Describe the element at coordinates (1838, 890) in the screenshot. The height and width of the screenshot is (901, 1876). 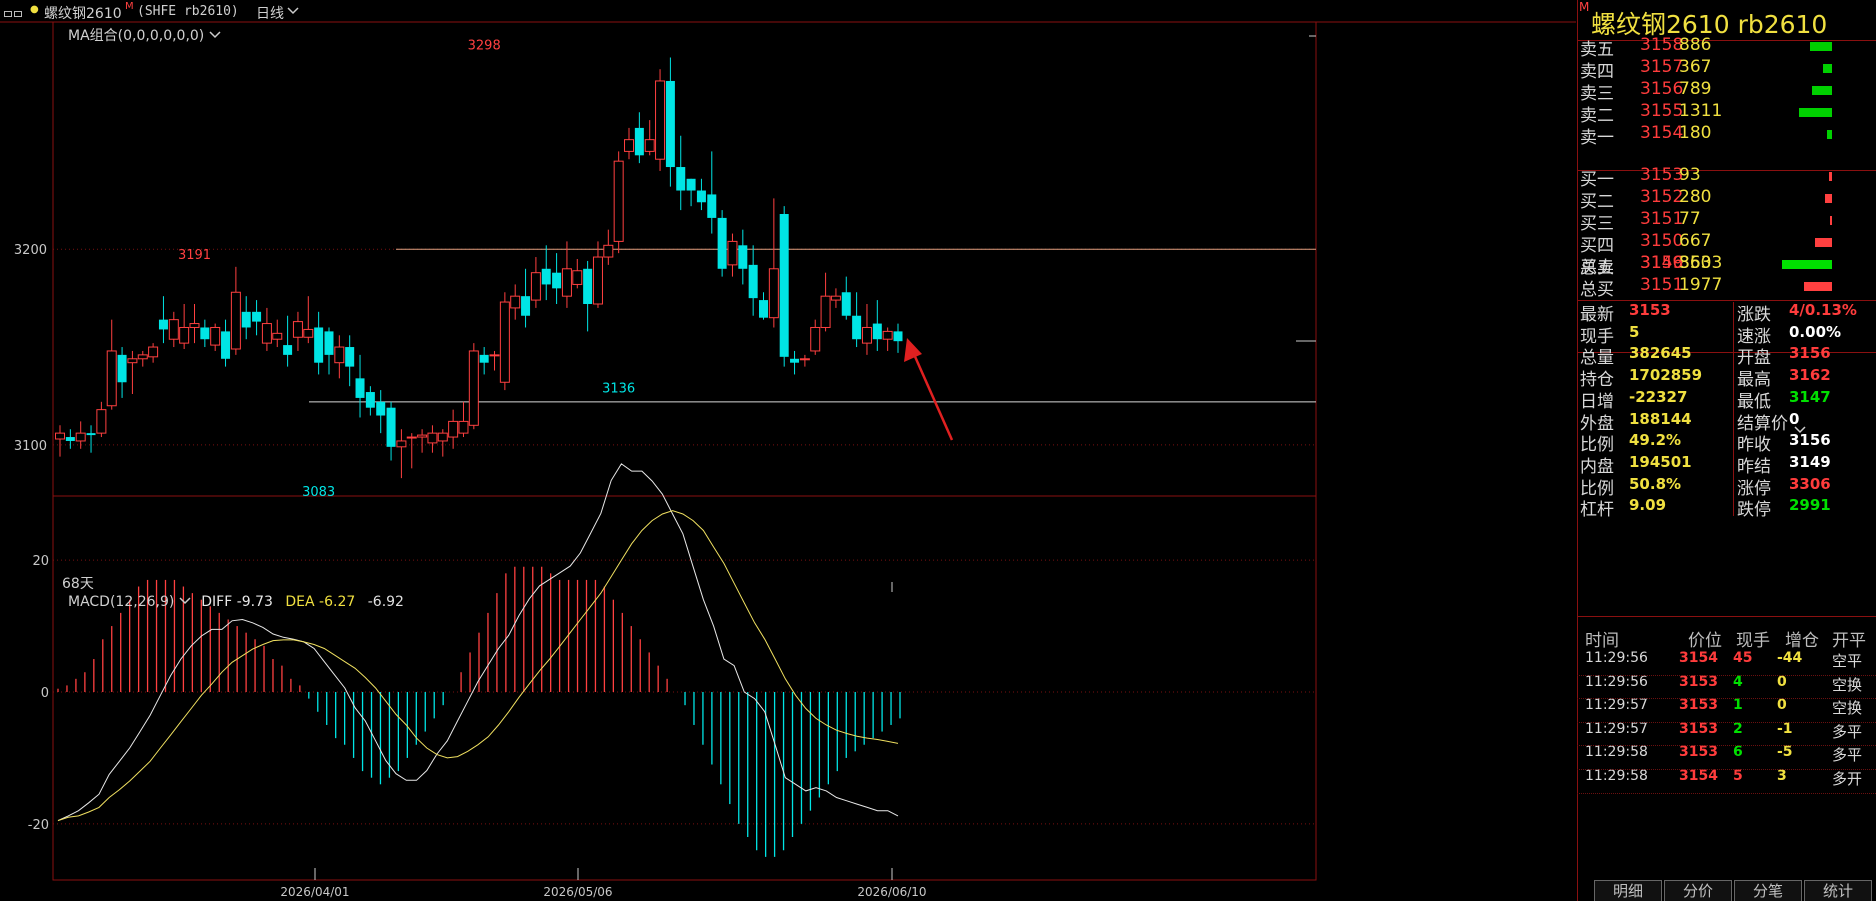
I see `tab-stats: 统计` at that location.